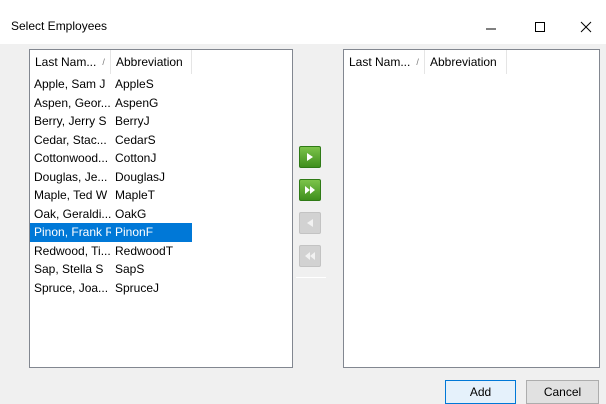 Image resolution: width=606 pixels, height=404 pixels. Describe the element at coordinates (69, 269) in the screenshot. I see `cell-last-name: Sap, Stella S` at that location.